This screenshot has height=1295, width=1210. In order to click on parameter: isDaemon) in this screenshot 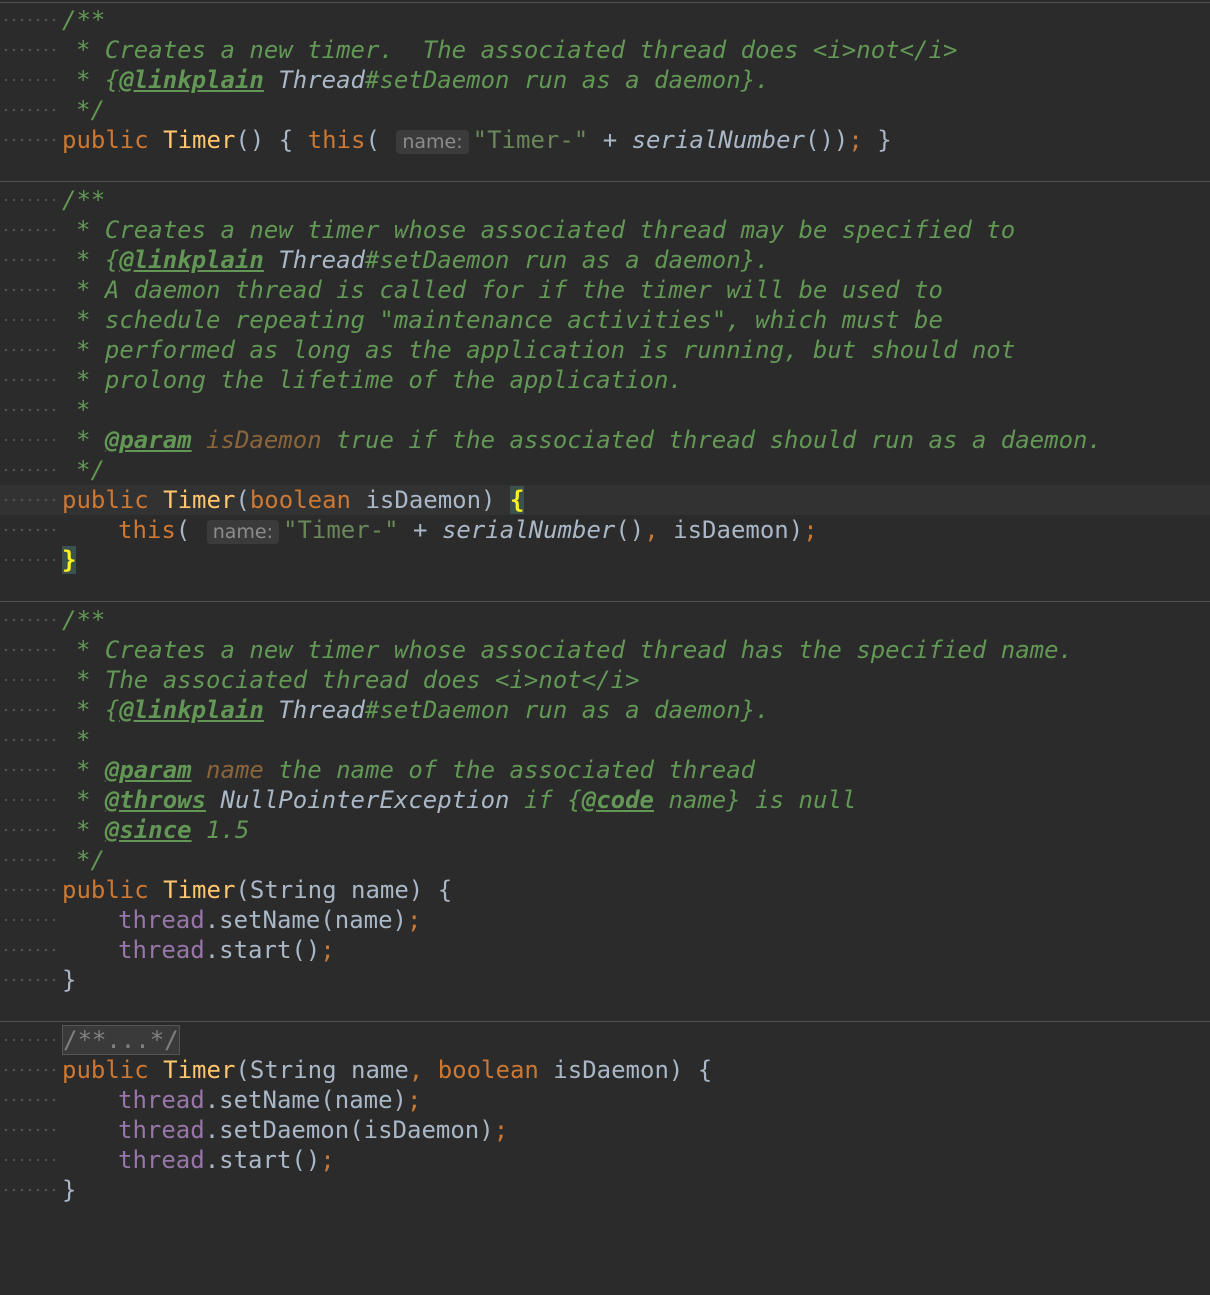, I will do `click(430, 500)`.